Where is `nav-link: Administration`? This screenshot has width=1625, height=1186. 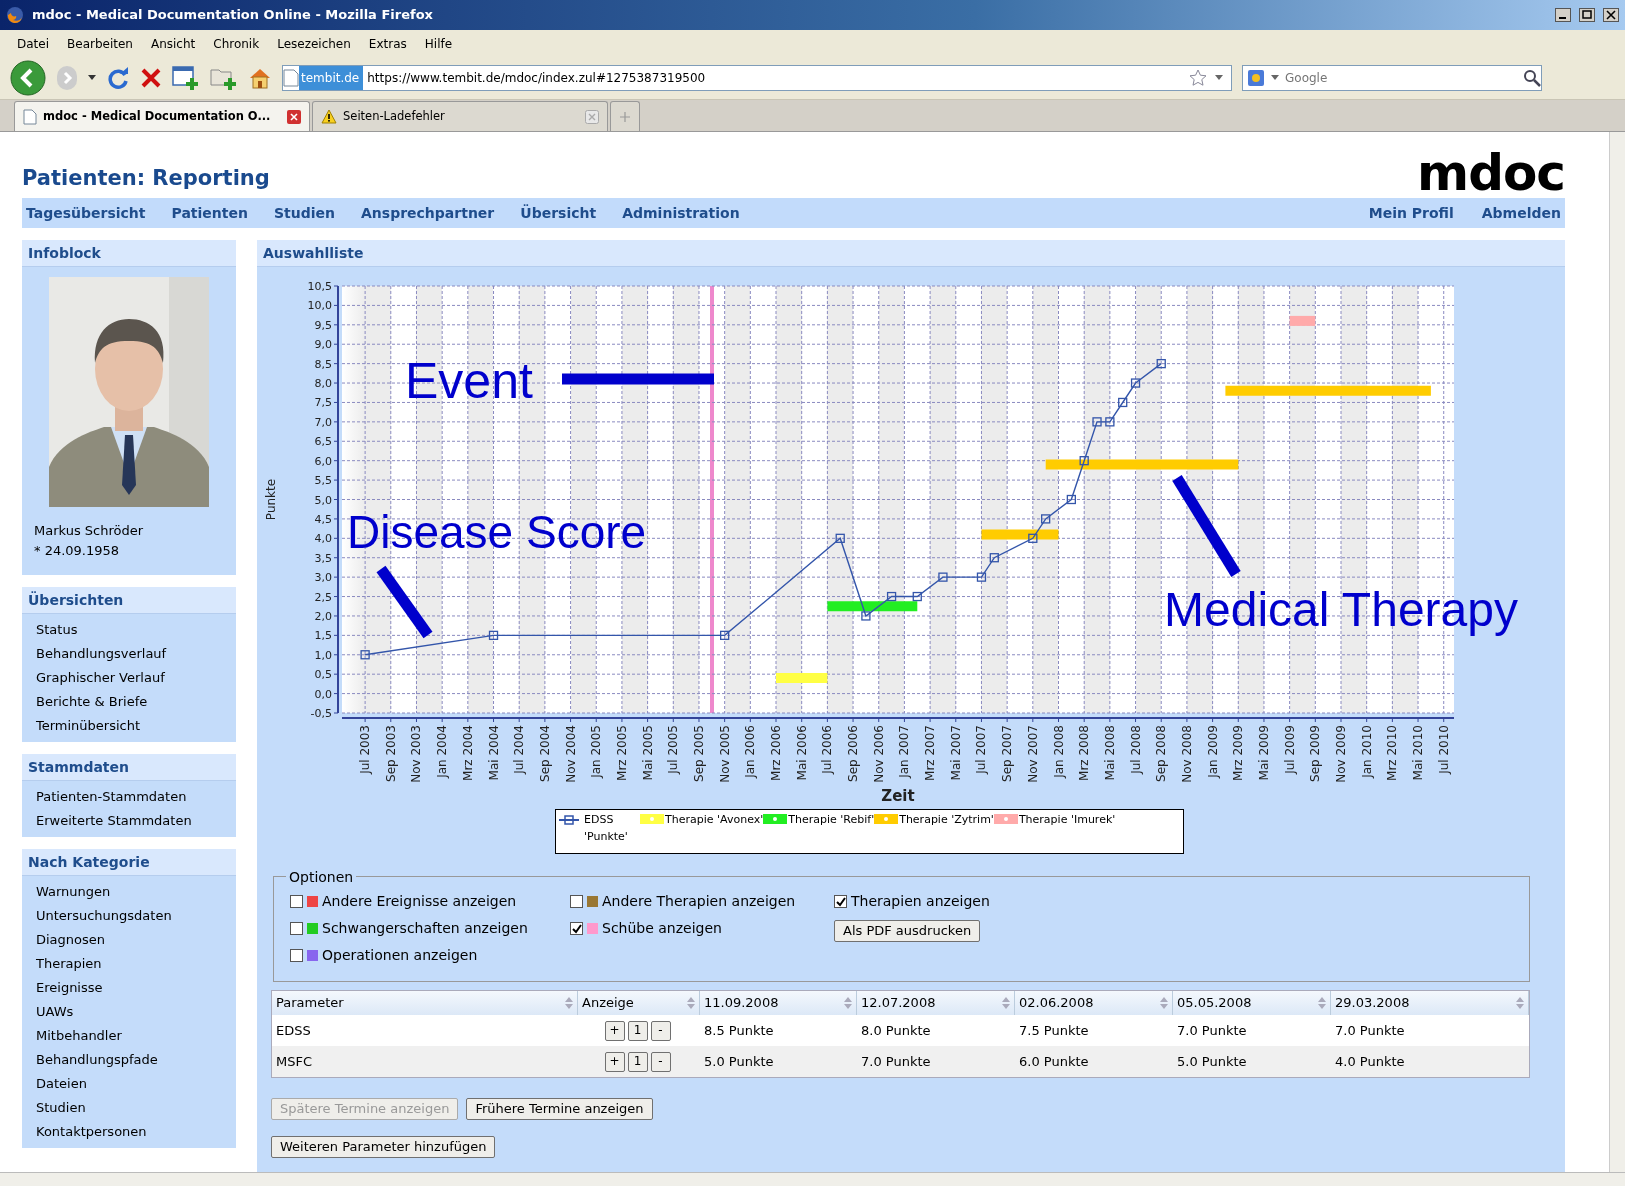
nav-link: Administration is located at coordinates (681, 213).